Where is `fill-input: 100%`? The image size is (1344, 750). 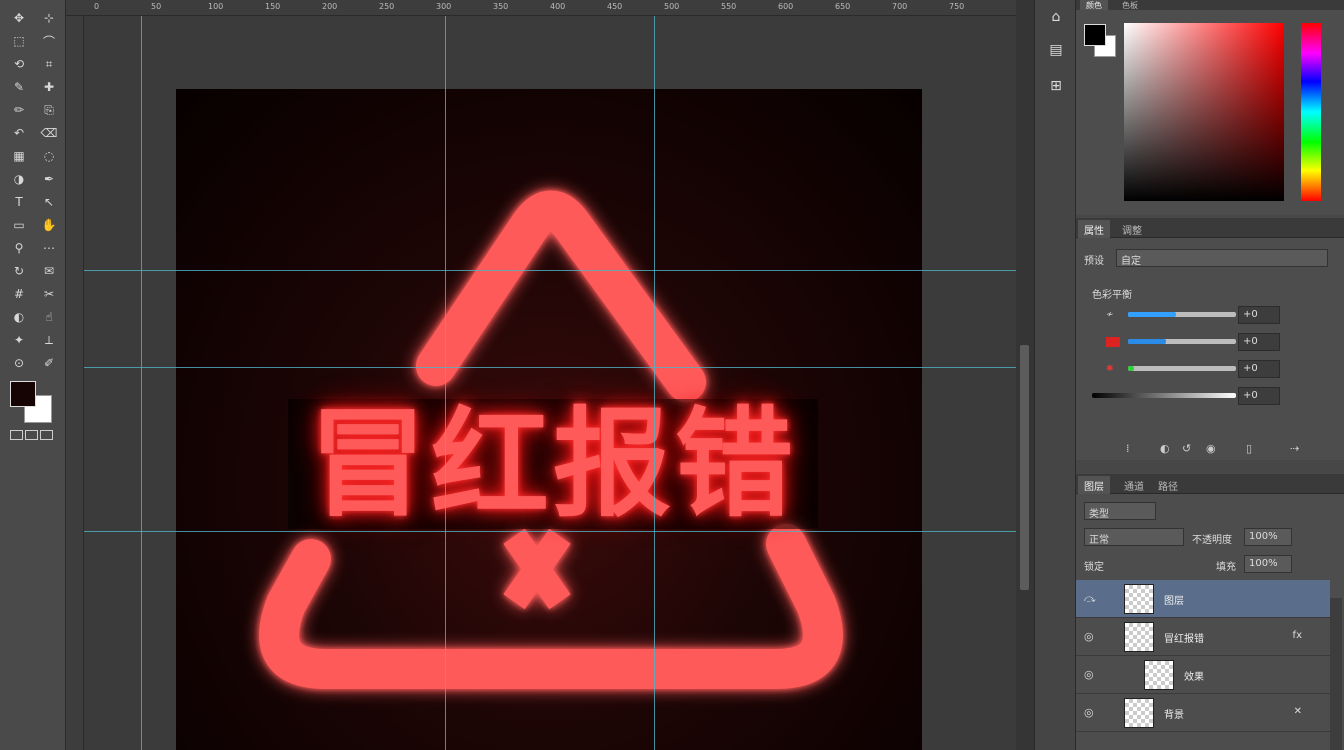 fill-input: 100% is located at coordinates (1268, 564).